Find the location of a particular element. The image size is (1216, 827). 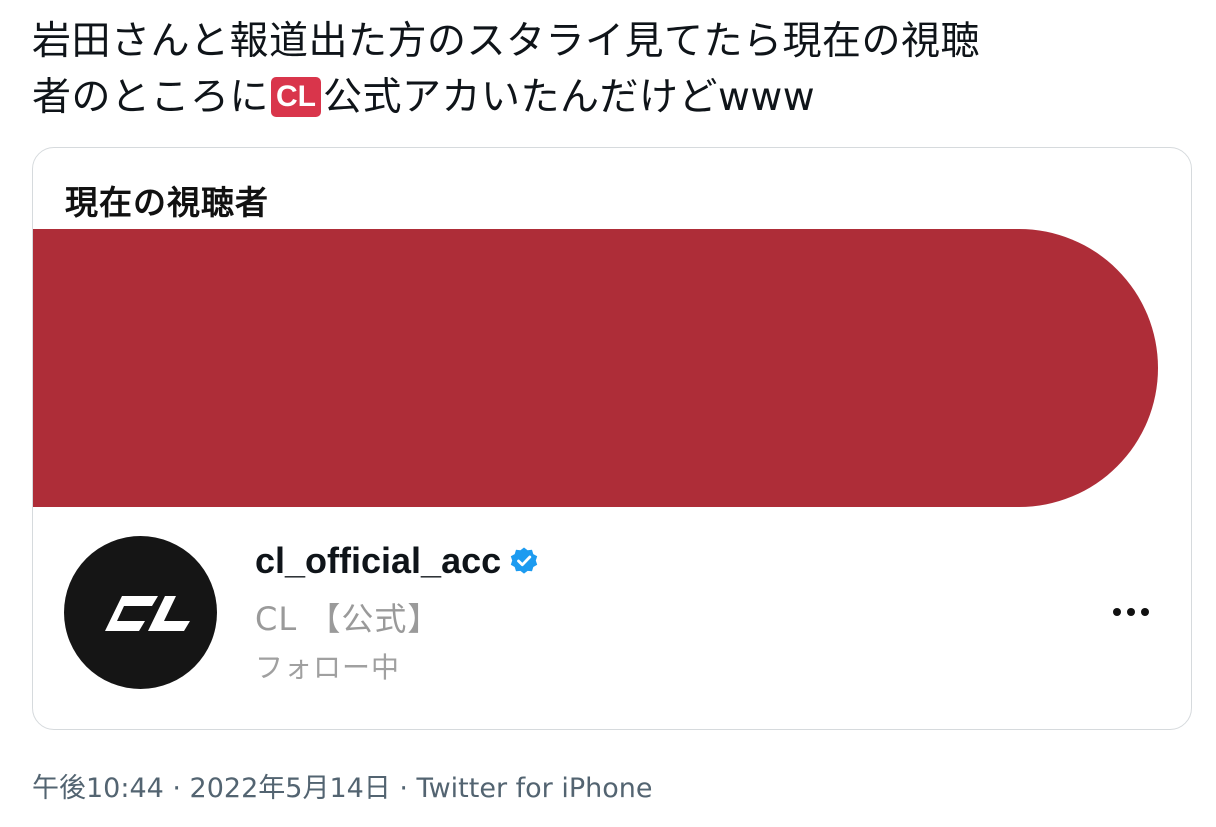

tweet-text-line1: 岩田さんと報道出た方のスタライ見てたら現在の視聴 is located at coordinates (506, 41).